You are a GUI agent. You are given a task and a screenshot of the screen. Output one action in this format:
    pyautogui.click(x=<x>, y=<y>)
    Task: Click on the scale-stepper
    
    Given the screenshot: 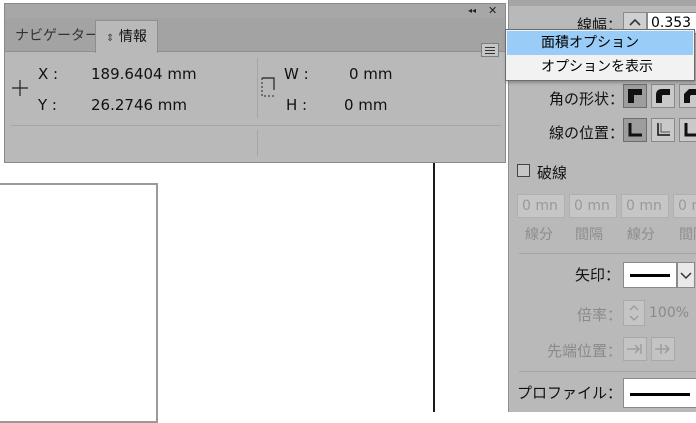 What is the action you would take?
    pyautogui.click(x=634, y=313)
    